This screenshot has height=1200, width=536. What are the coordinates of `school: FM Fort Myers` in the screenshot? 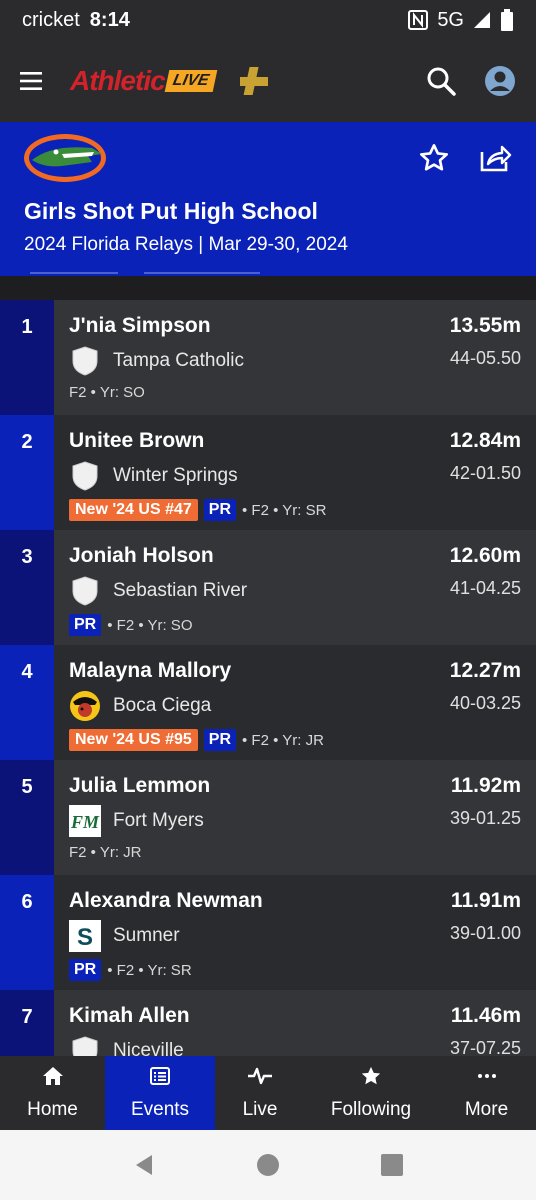 It's located at (136, 821).